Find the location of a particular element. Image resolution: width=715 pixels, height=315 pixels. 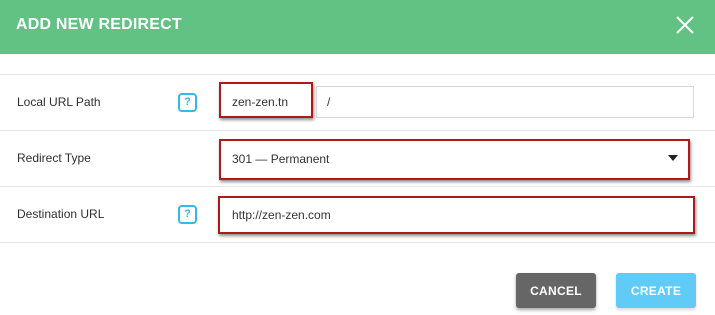

redirect-type-label: Redirect Type is located at coordinates (54, 158).